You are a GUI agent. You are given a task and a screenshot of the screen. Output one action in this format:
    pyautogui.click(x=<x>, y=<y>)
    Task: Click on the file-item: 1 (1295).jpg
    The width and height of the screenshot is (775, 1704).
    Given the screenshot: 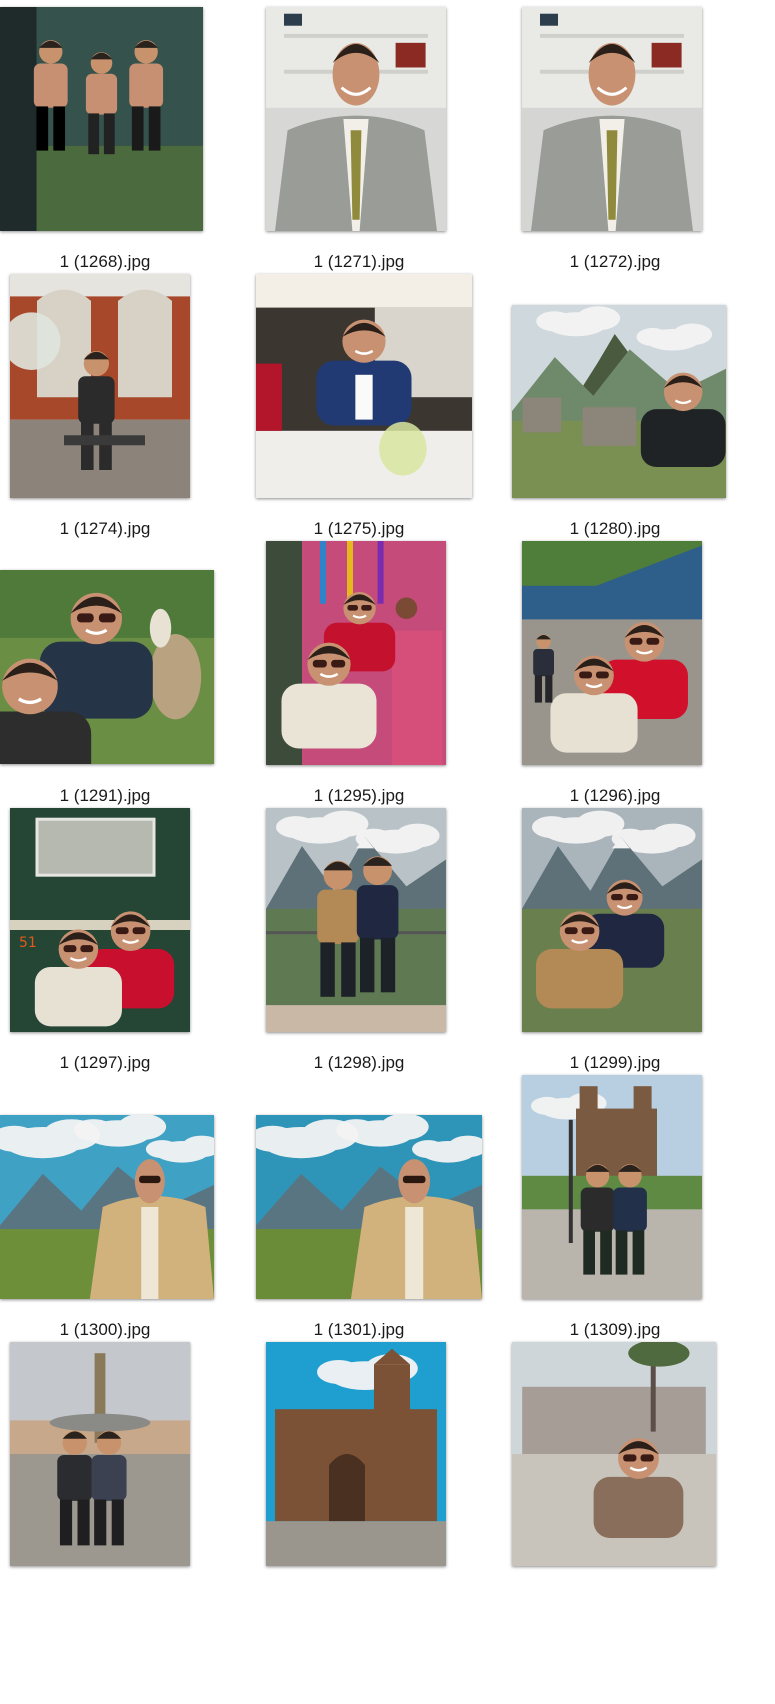 What is the action you would take?
    pyautogui.click(x=384, y=677)
    